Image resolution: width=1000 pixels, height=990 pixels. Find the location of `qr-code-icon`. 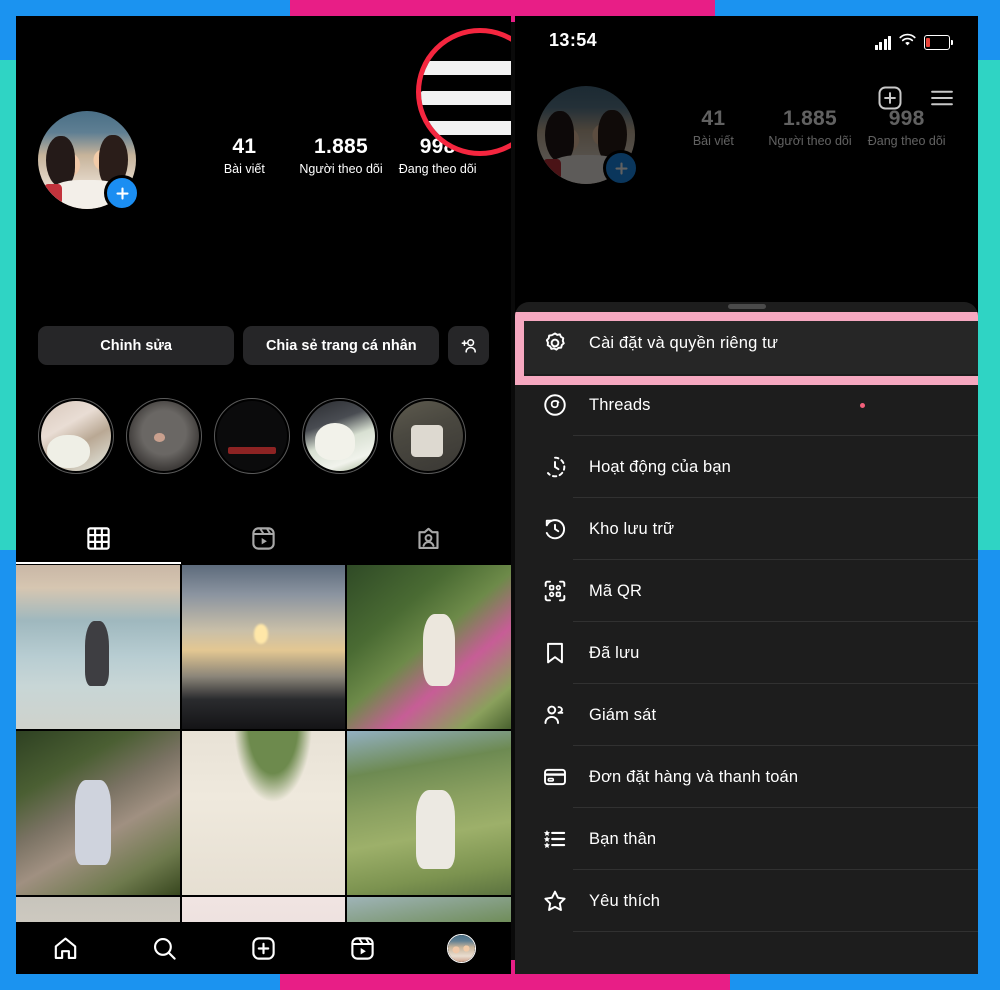

qr-code-icon is located at coordinates (555, 591).